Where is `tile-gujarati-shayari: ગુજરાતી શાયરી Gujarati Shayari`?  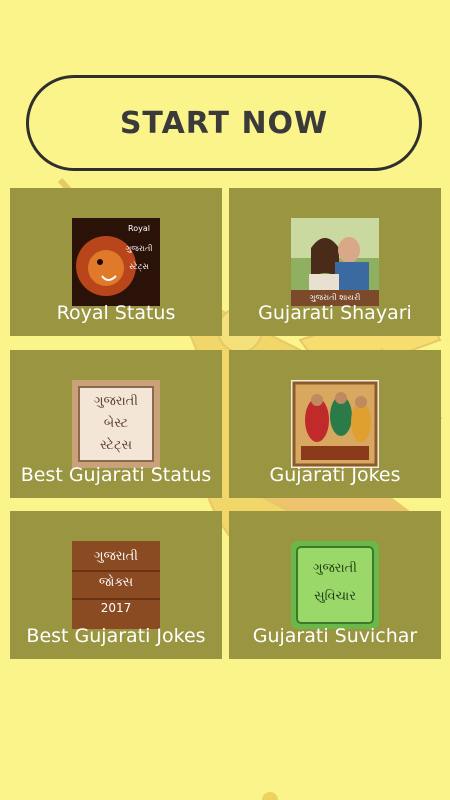
tile-gujarati-shayari: ગુજરાતી શાયરી Gujarati Shayari is located at coordinates (335, 262).